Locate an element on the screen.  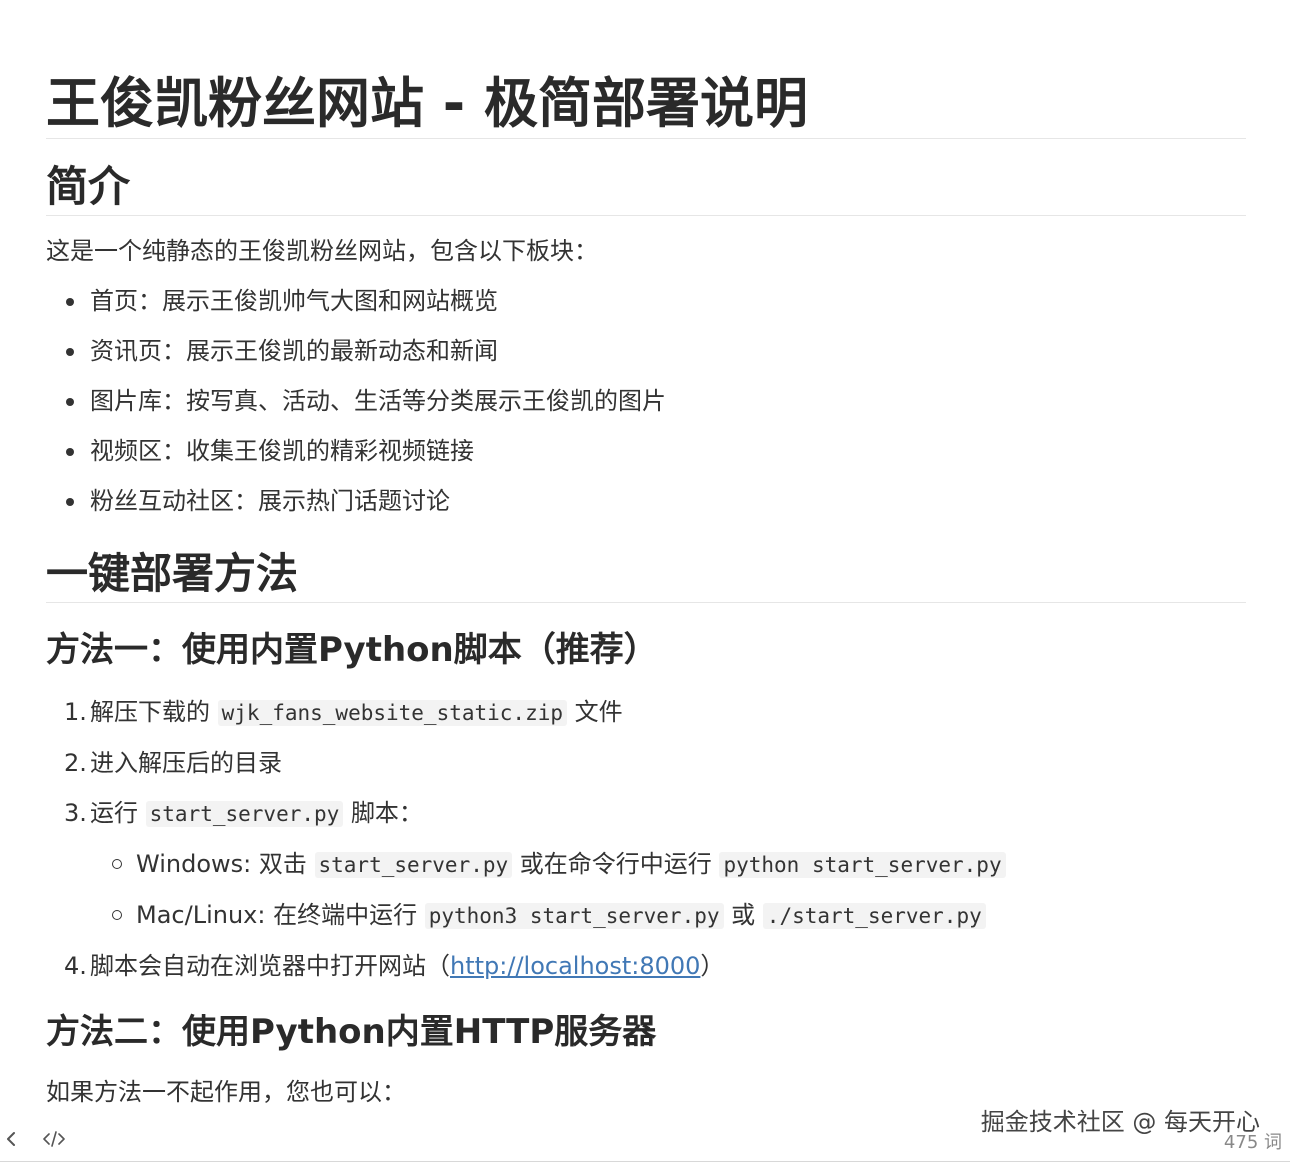
step-text: 运行 is located at coordinates (114, 813).